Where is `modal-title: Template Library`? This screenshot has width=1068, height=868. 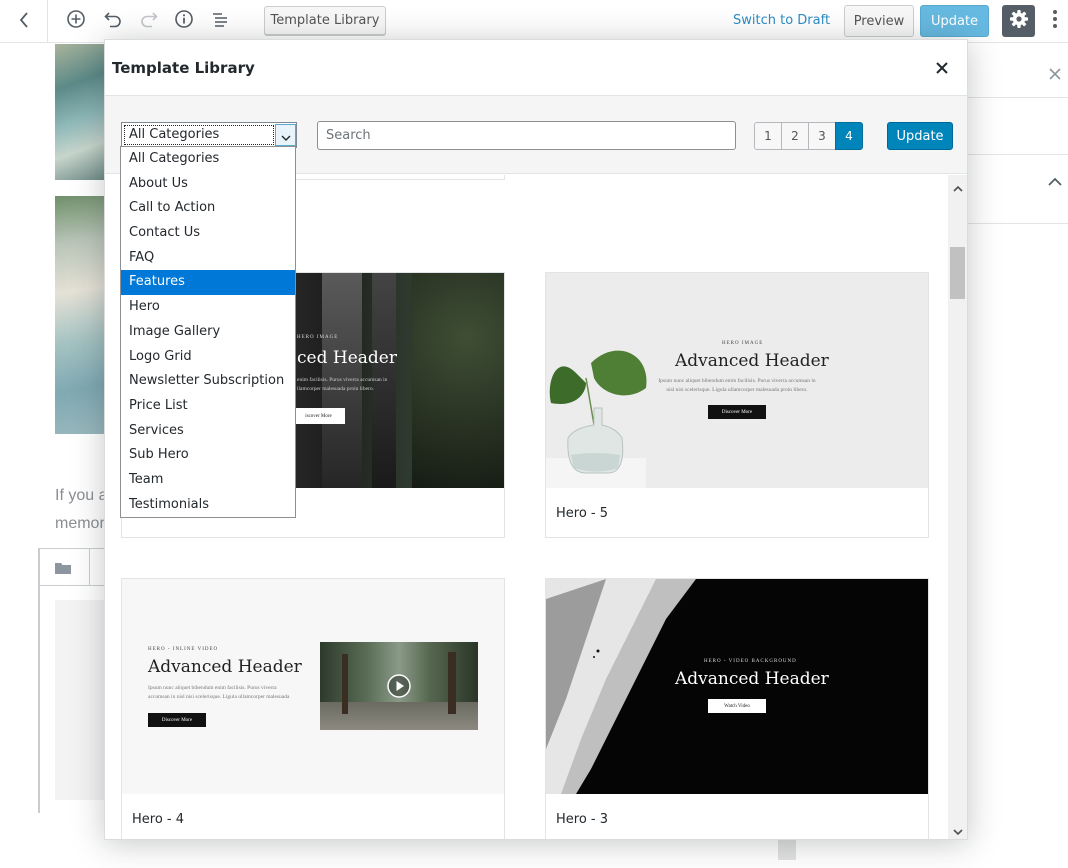
modal-title: Template Library is located at coordinates (183, 68).